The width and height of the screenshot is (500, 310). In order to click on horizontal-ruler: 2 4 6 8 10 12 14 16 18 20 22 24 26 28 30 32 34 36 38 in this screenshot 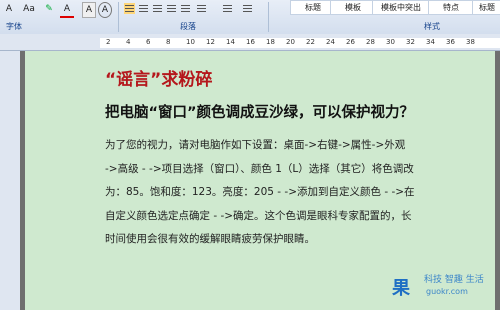, I will do `click(250, 42)`.